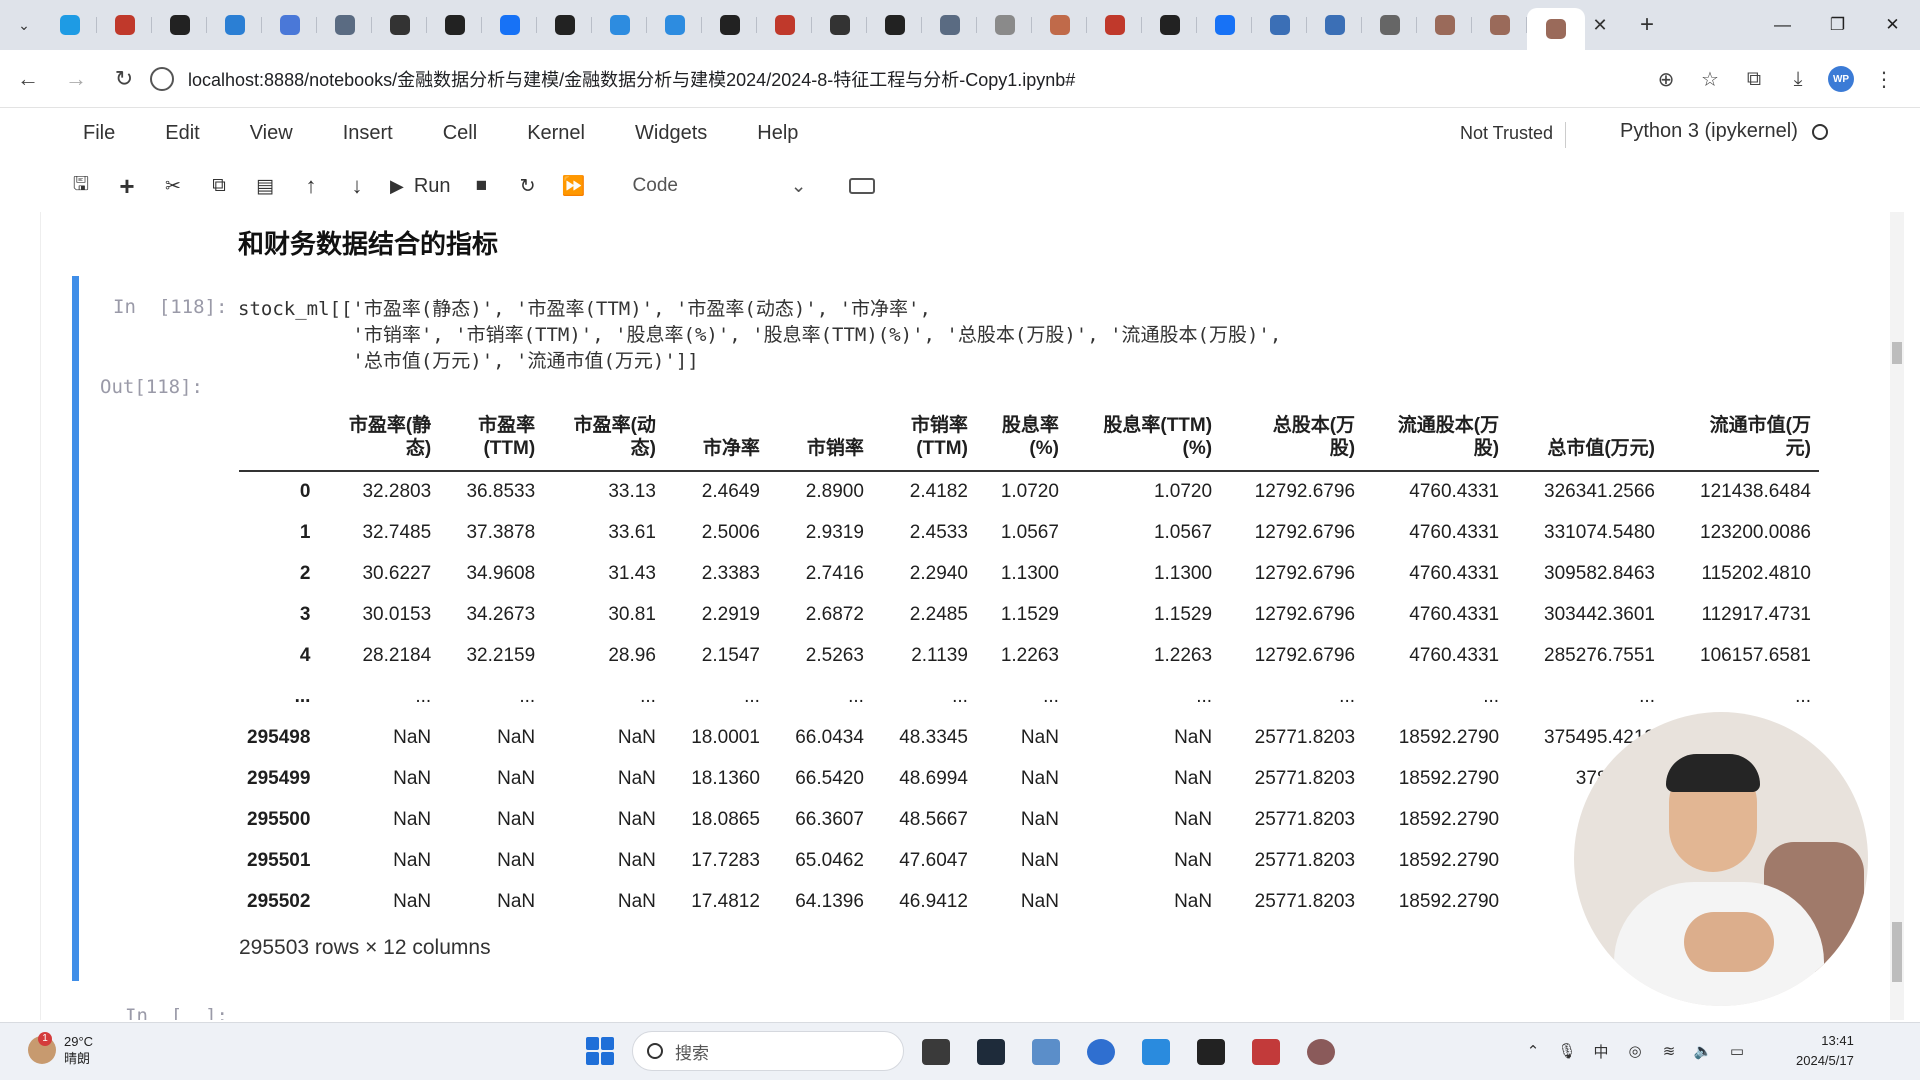 This screenshot has width=1920, height=1080. I want to click on keyboard-shortcuts-icon, so click(861, 186).